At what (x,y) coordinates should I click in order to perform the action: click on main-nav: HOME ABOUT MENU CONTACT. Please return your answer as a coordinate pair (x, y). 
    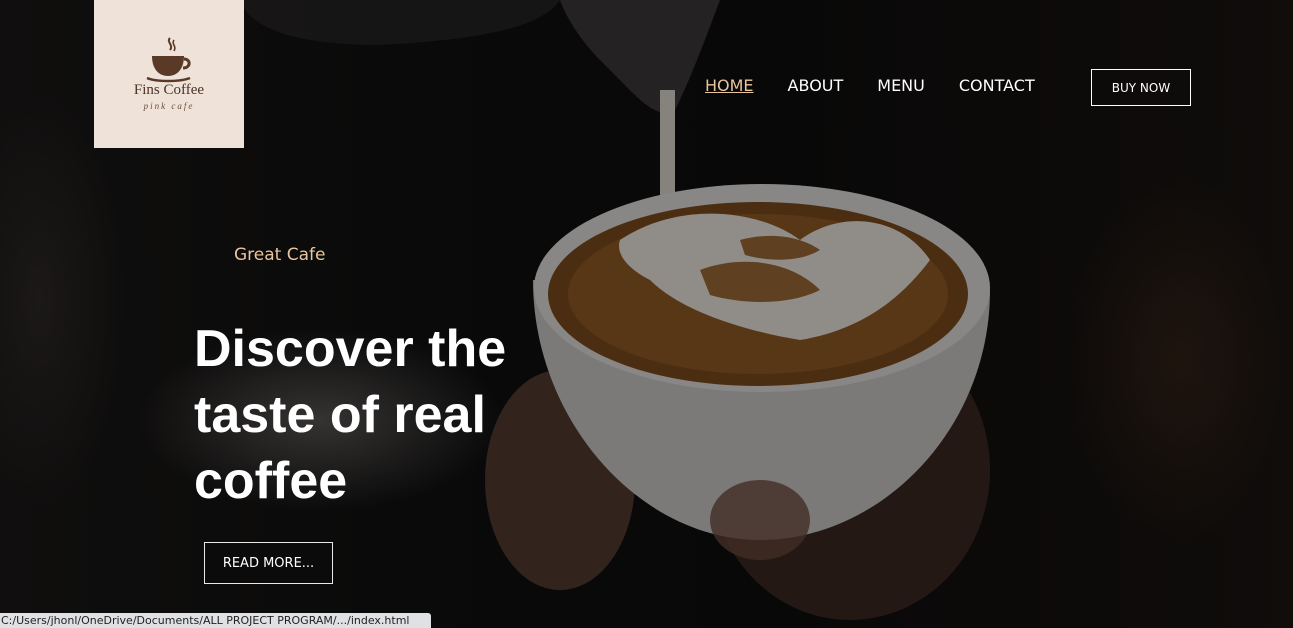
    Looking at the image, I should click on (887, 85).